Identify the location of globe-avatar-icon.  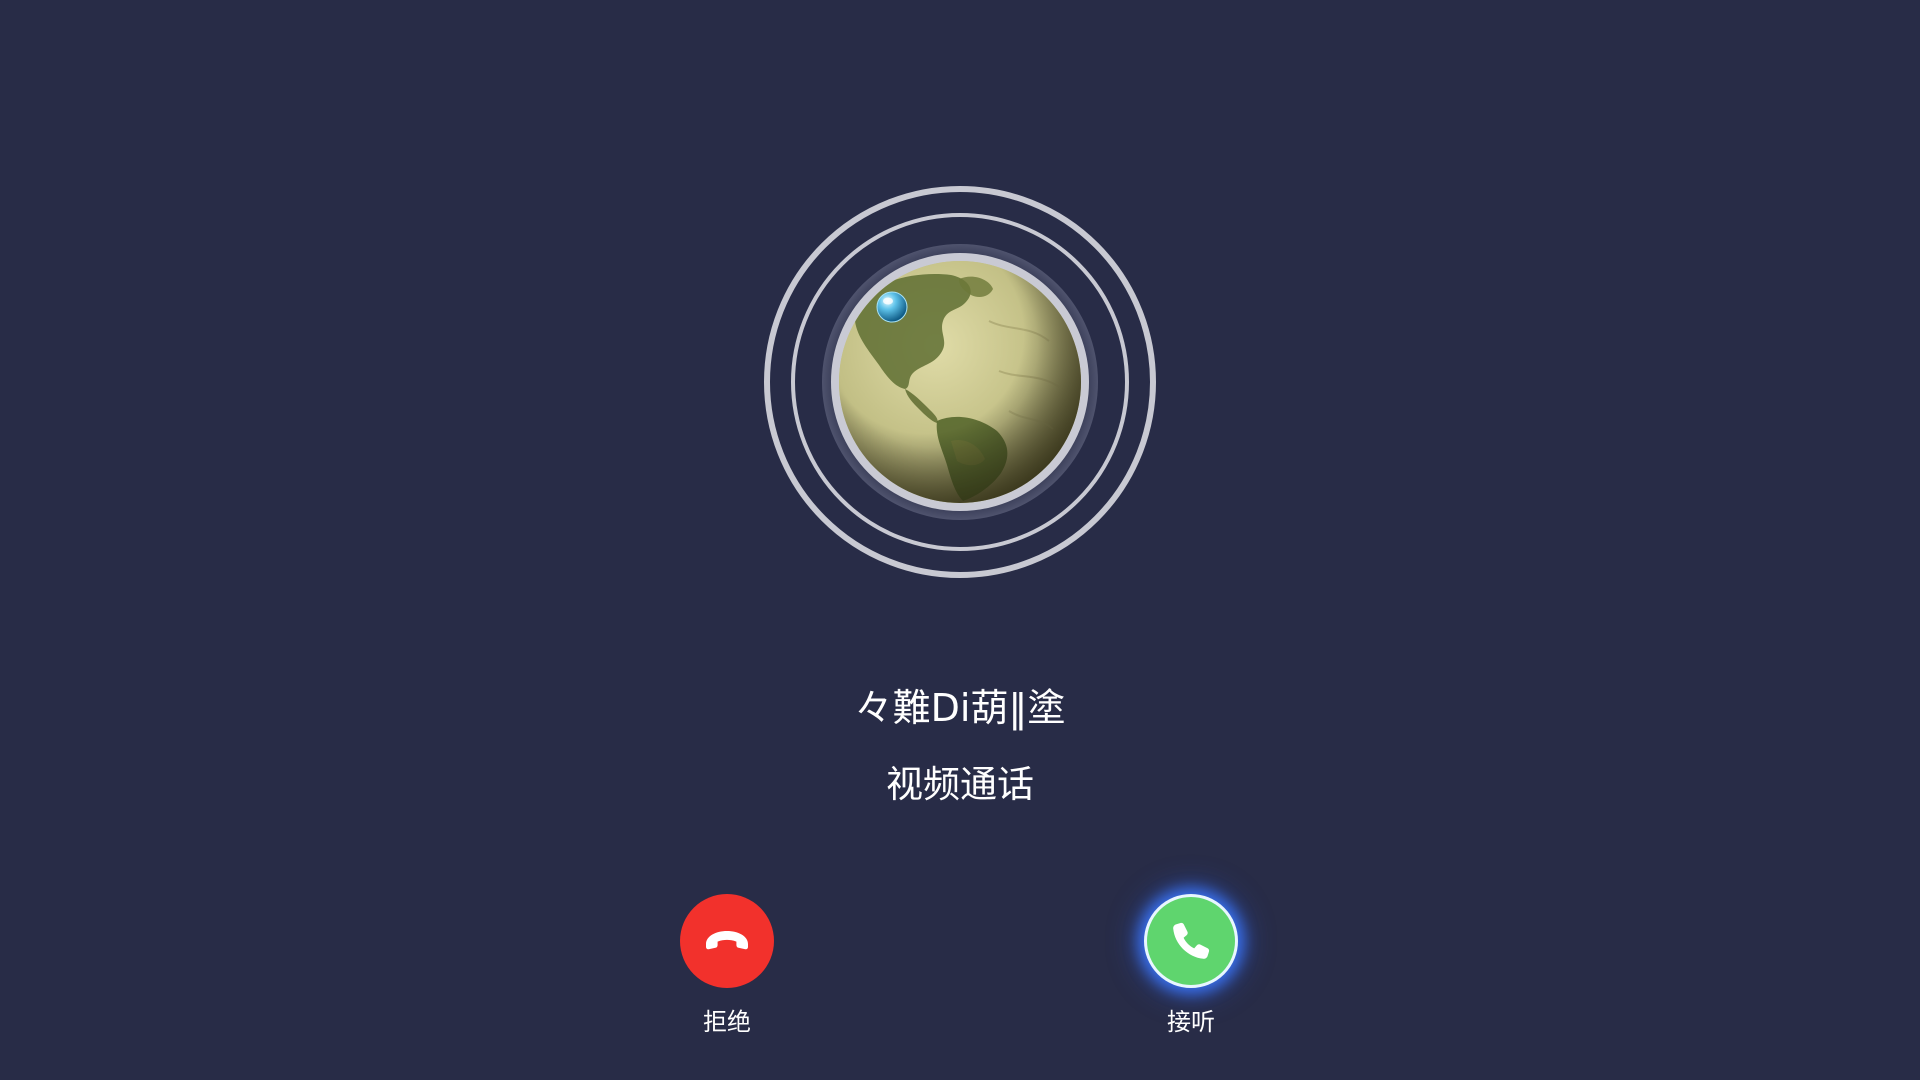
(960, 382).